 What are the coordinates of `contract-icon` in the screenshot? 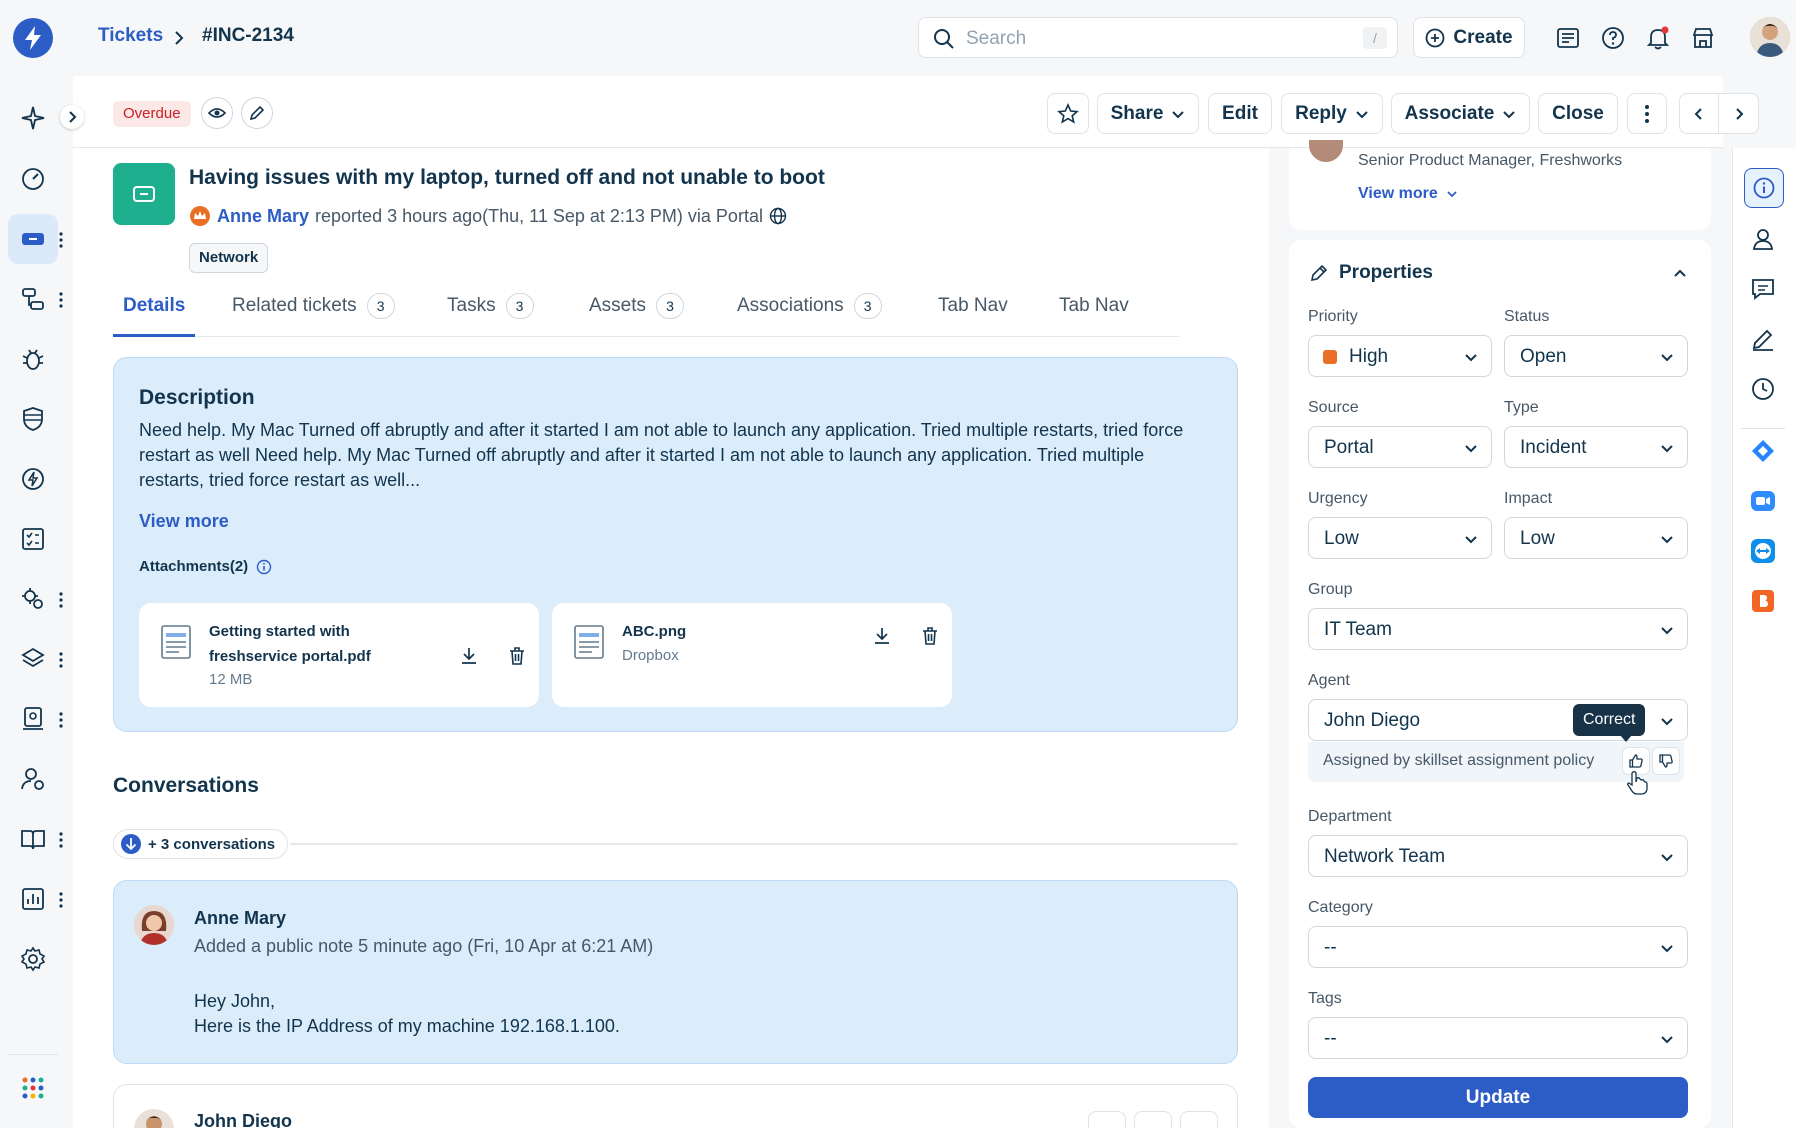 It's located at (33, 719).